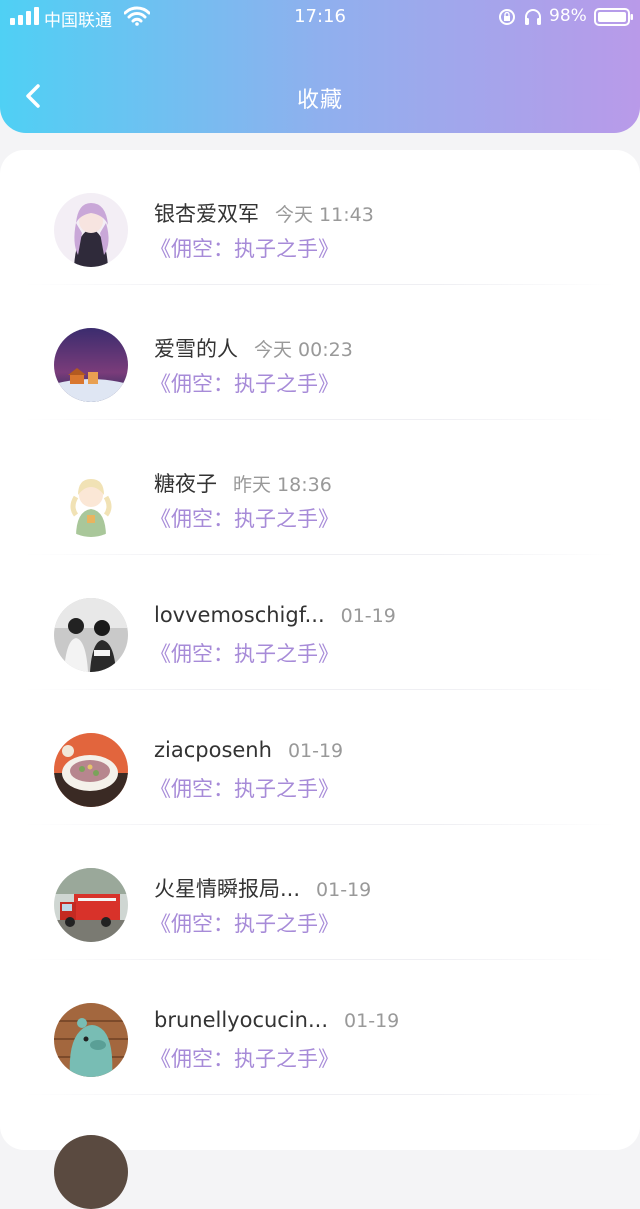 This screenshot has width=640, height=1209. Describe the element at coordinates (185, 484) in the screenshot. I see `user-name: 糖夜子` at that location.